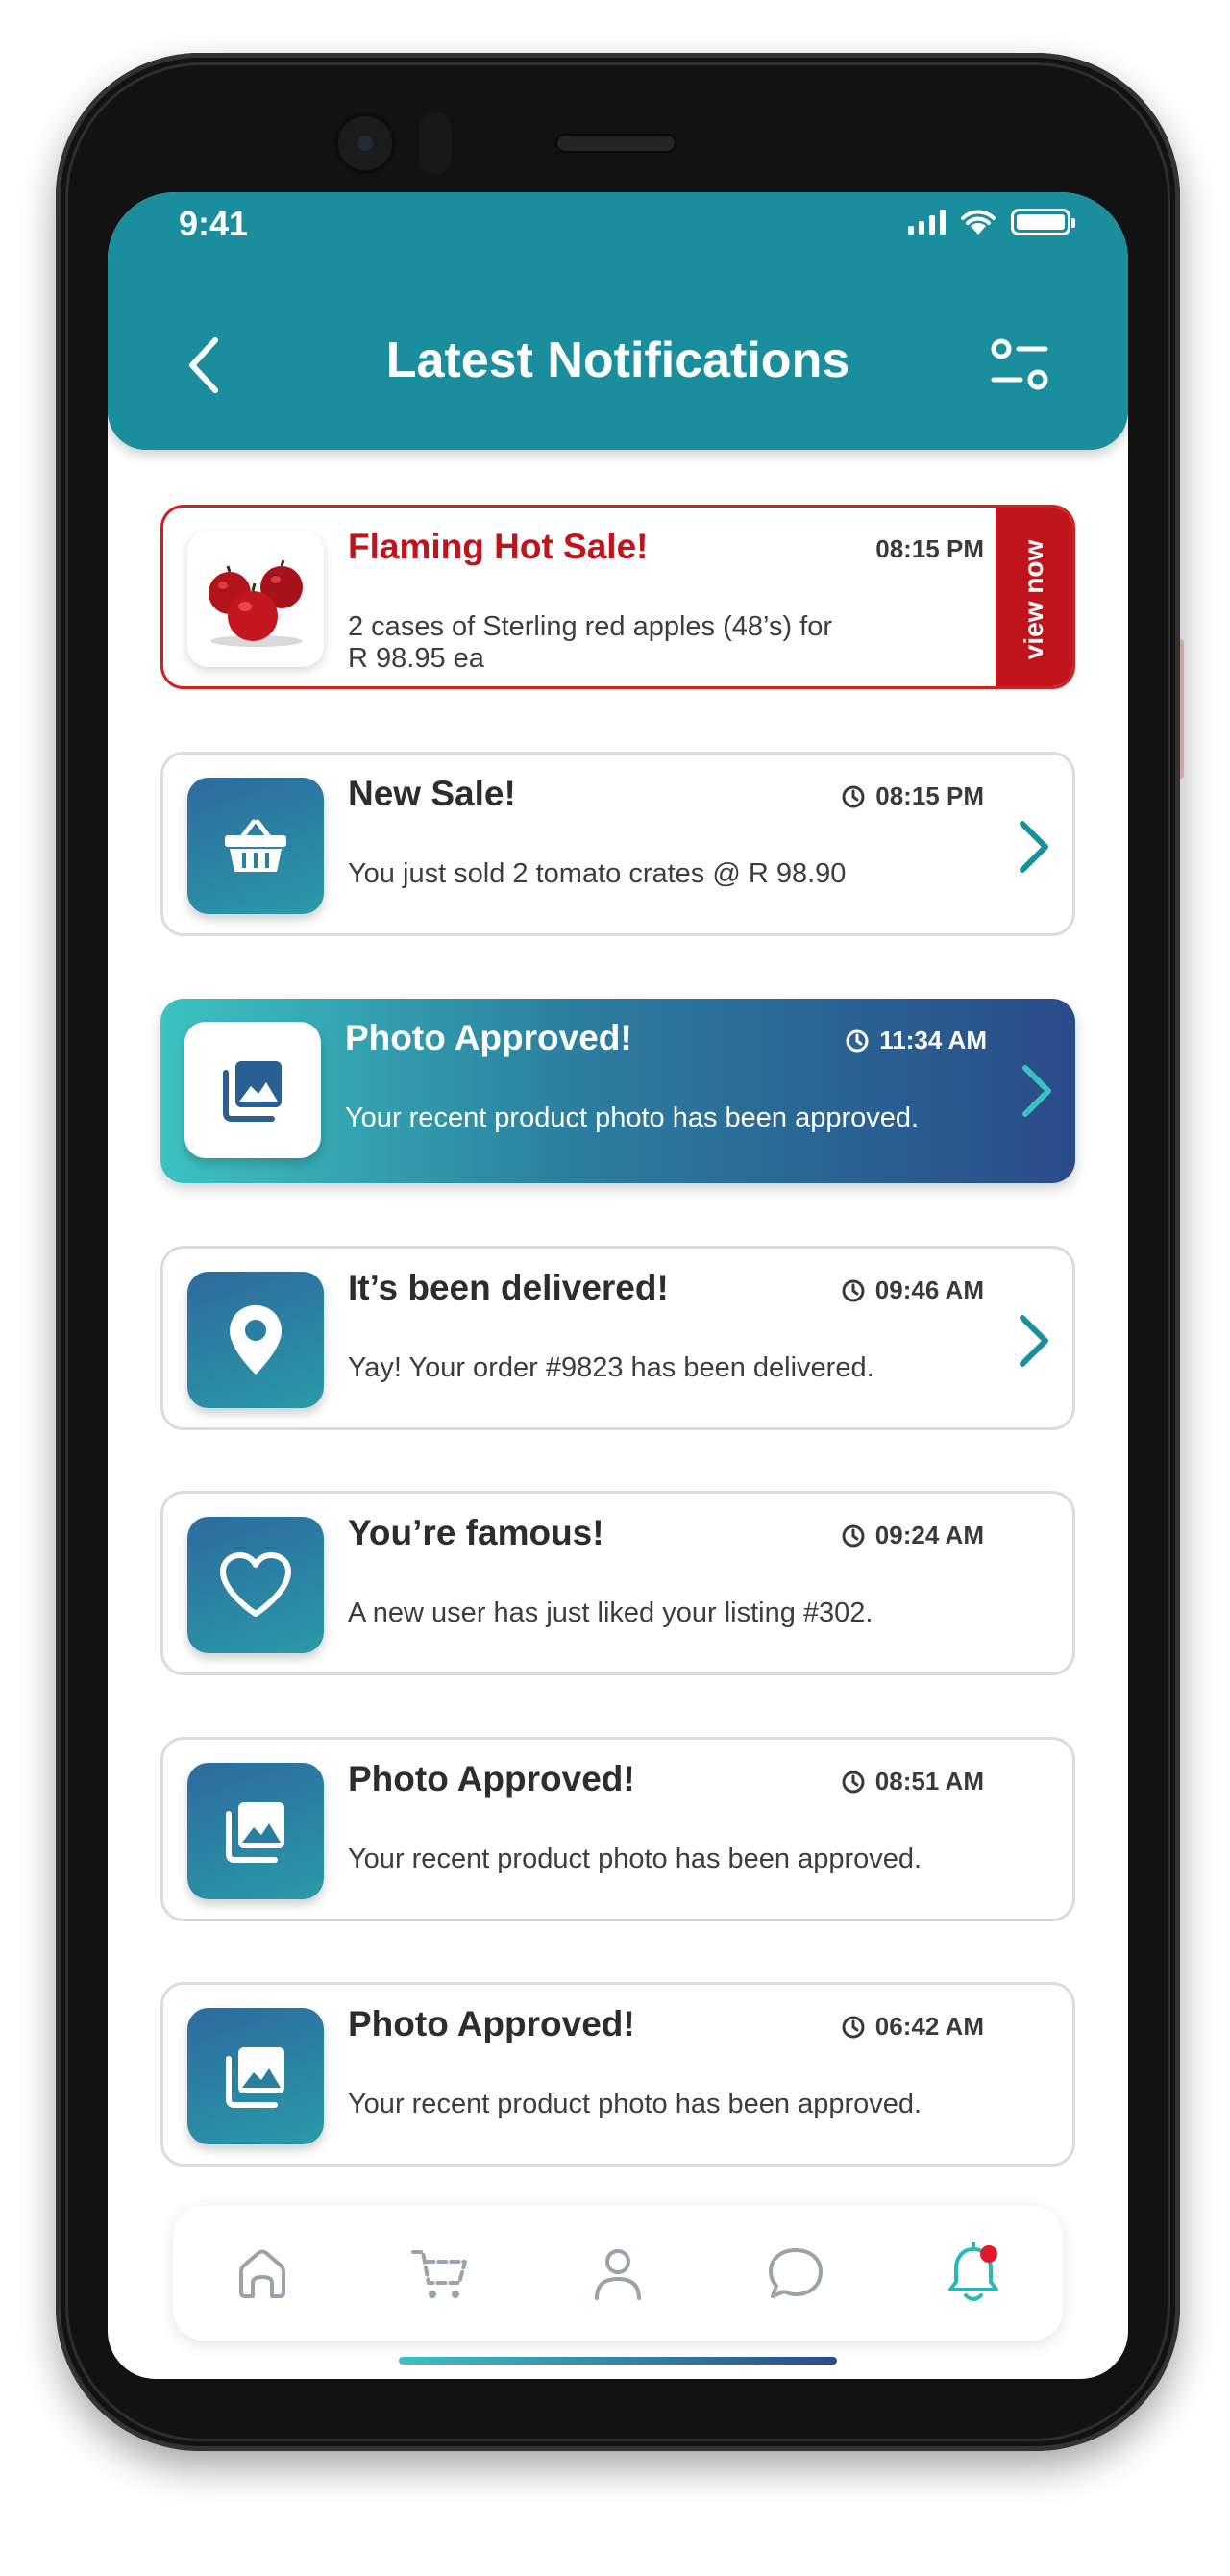  I want to click on nav-chat, so click(795, 2273).